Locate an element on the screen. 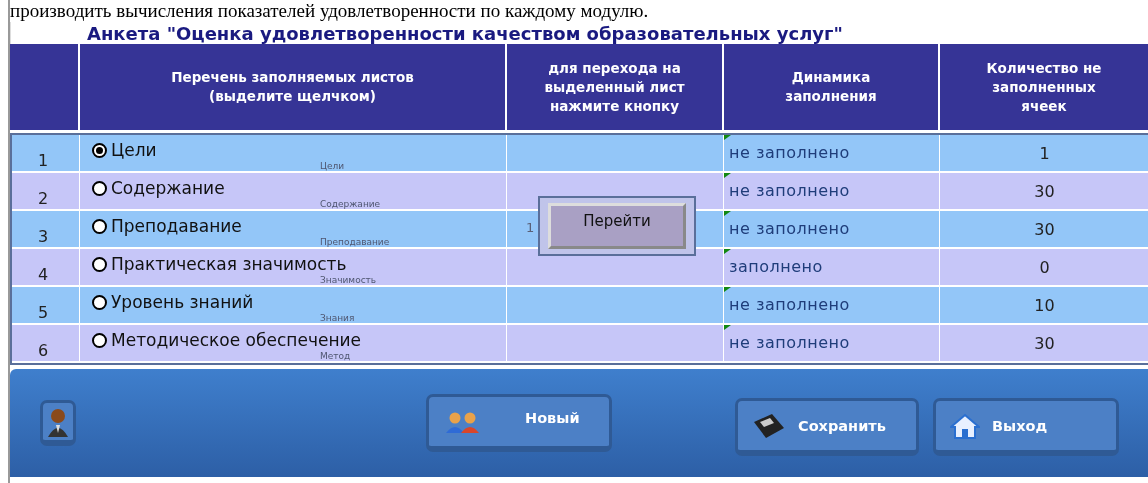  hidden-label: Преподавание is located at coordinates (355, 242).